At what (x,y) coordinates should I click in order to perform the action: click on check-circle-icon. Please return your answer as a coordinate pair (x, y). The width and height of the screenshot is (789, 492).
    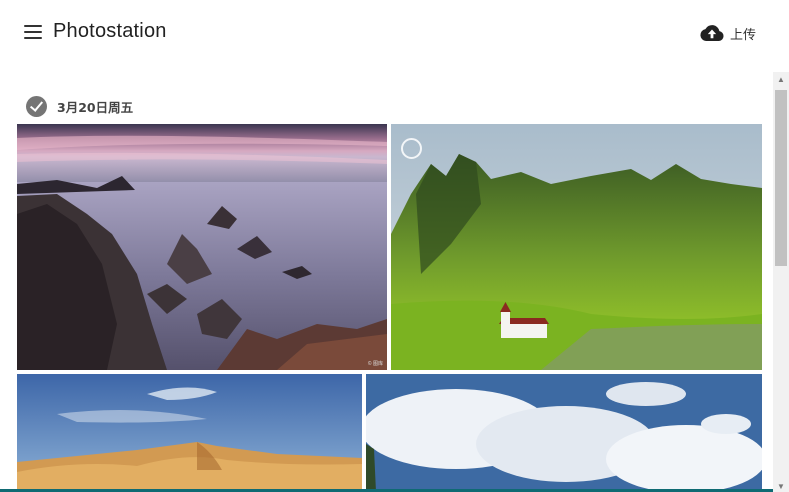
    Looking at the image, I should click on (36, 106).